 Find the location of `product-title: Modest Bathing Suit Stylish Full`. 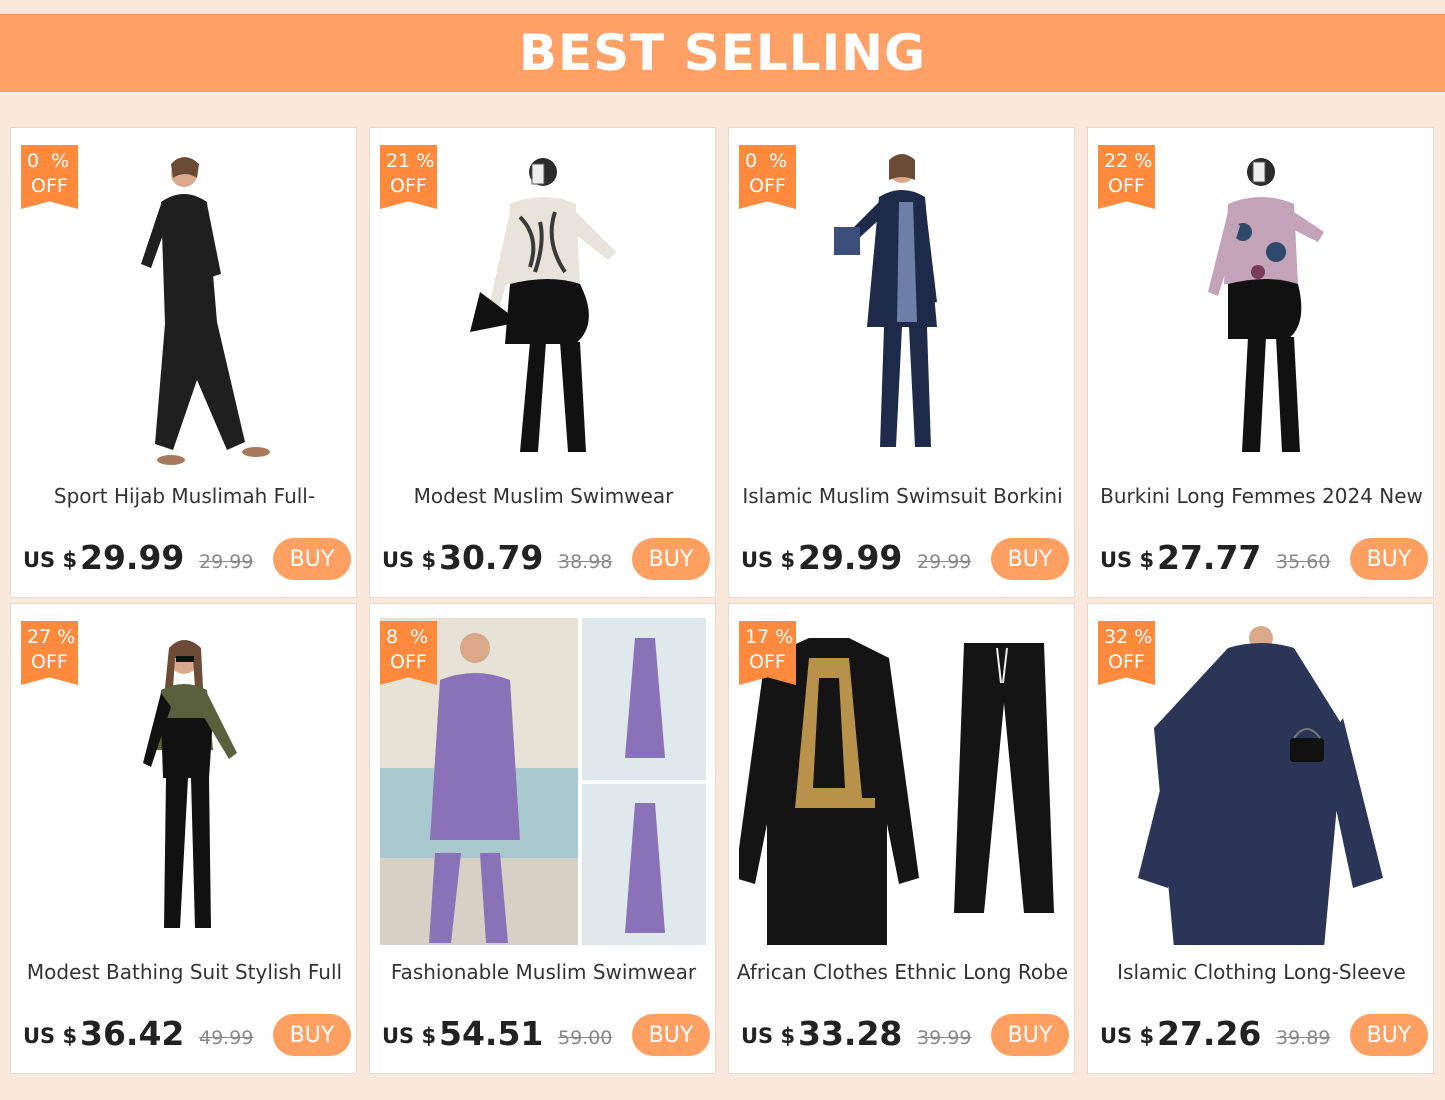

product-title: Modest Bathing Suit Stylish Full is located at coordinates (184, 972).